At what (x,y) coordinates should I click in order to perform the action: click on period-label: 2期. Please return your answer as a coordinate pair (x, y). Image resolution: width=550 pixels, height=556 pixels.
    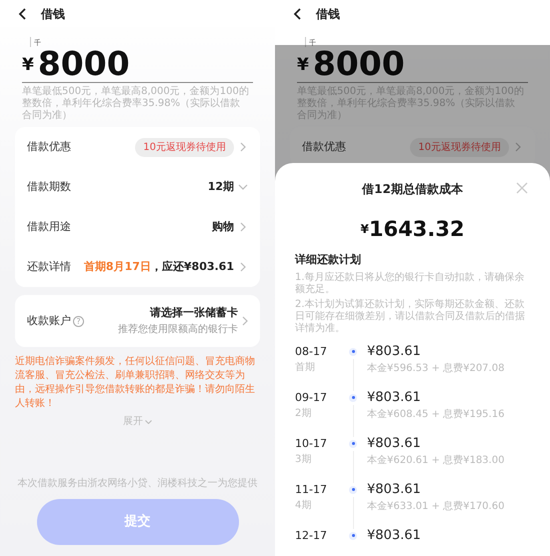
    Looking at the image, I should click on (303, 413).